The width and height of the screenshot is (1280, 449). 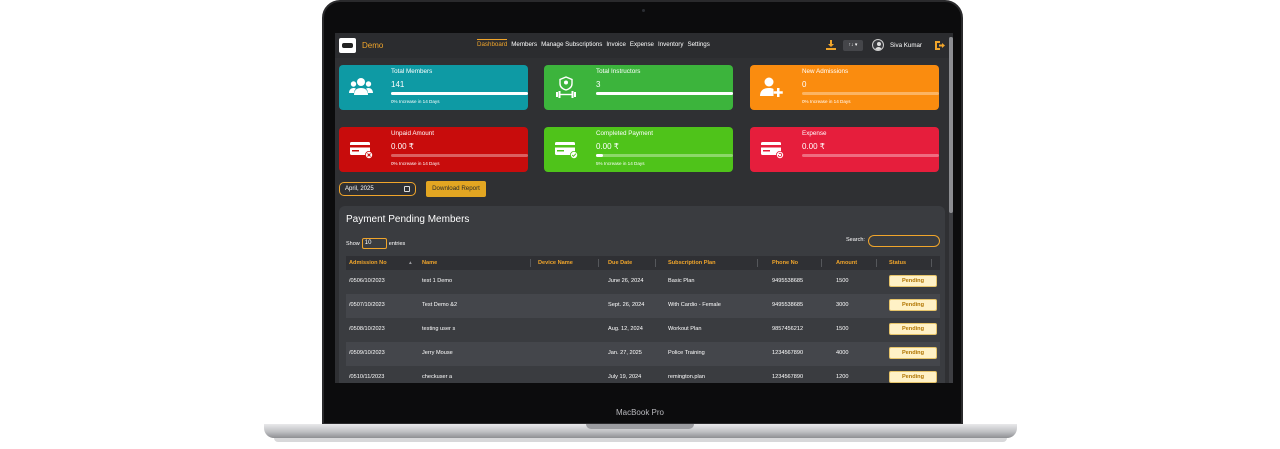 I want to click on card-title: New Admissions, so click(x=825, y=71).